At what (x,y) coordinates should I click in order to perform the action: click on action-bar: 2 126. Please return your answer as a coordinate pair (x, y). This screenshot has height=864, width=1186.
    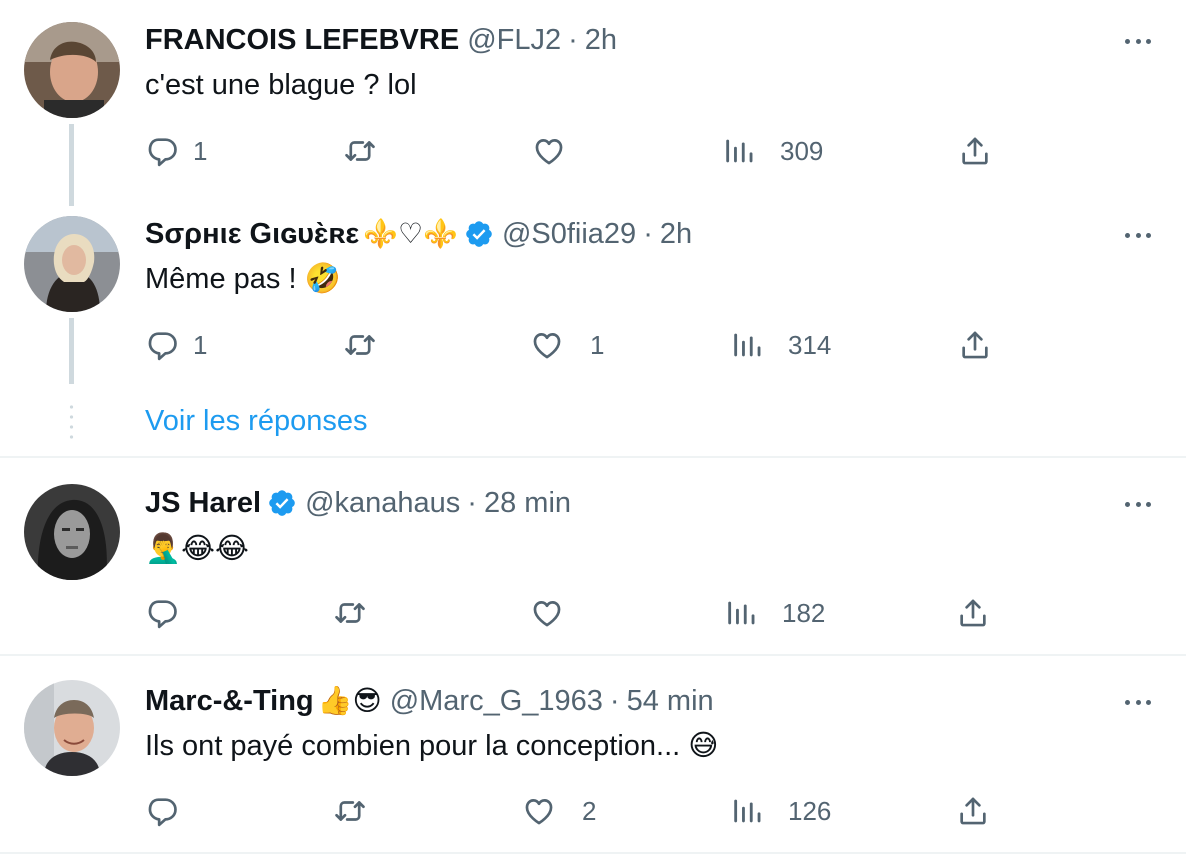
    Looking at the image, I should click on (593, 811).